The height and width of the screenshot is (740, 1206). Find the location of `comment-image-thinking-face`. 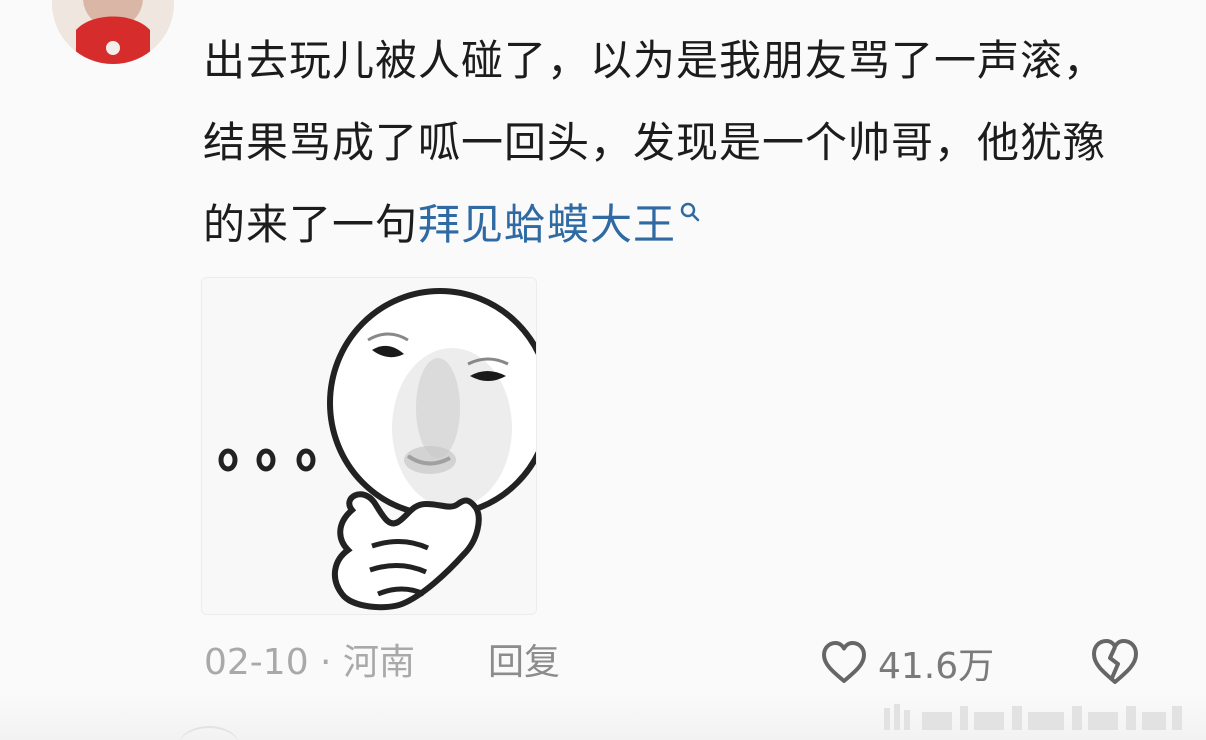

comment-image-thinking-face is located at coordinates (369, 446).